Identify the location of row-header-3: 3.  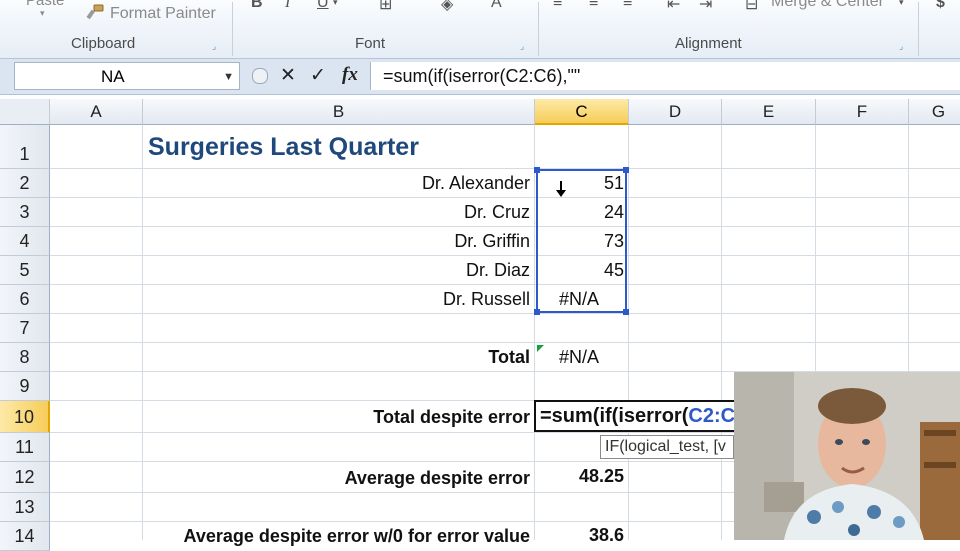
(25, 212).